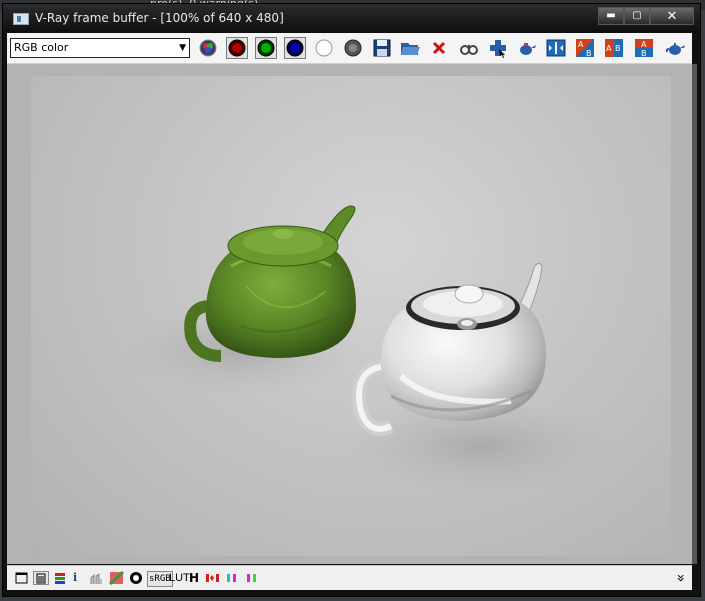  Describe the element at coordinates (75, 578) in the screenshot. I see `info-button: i` at that location.